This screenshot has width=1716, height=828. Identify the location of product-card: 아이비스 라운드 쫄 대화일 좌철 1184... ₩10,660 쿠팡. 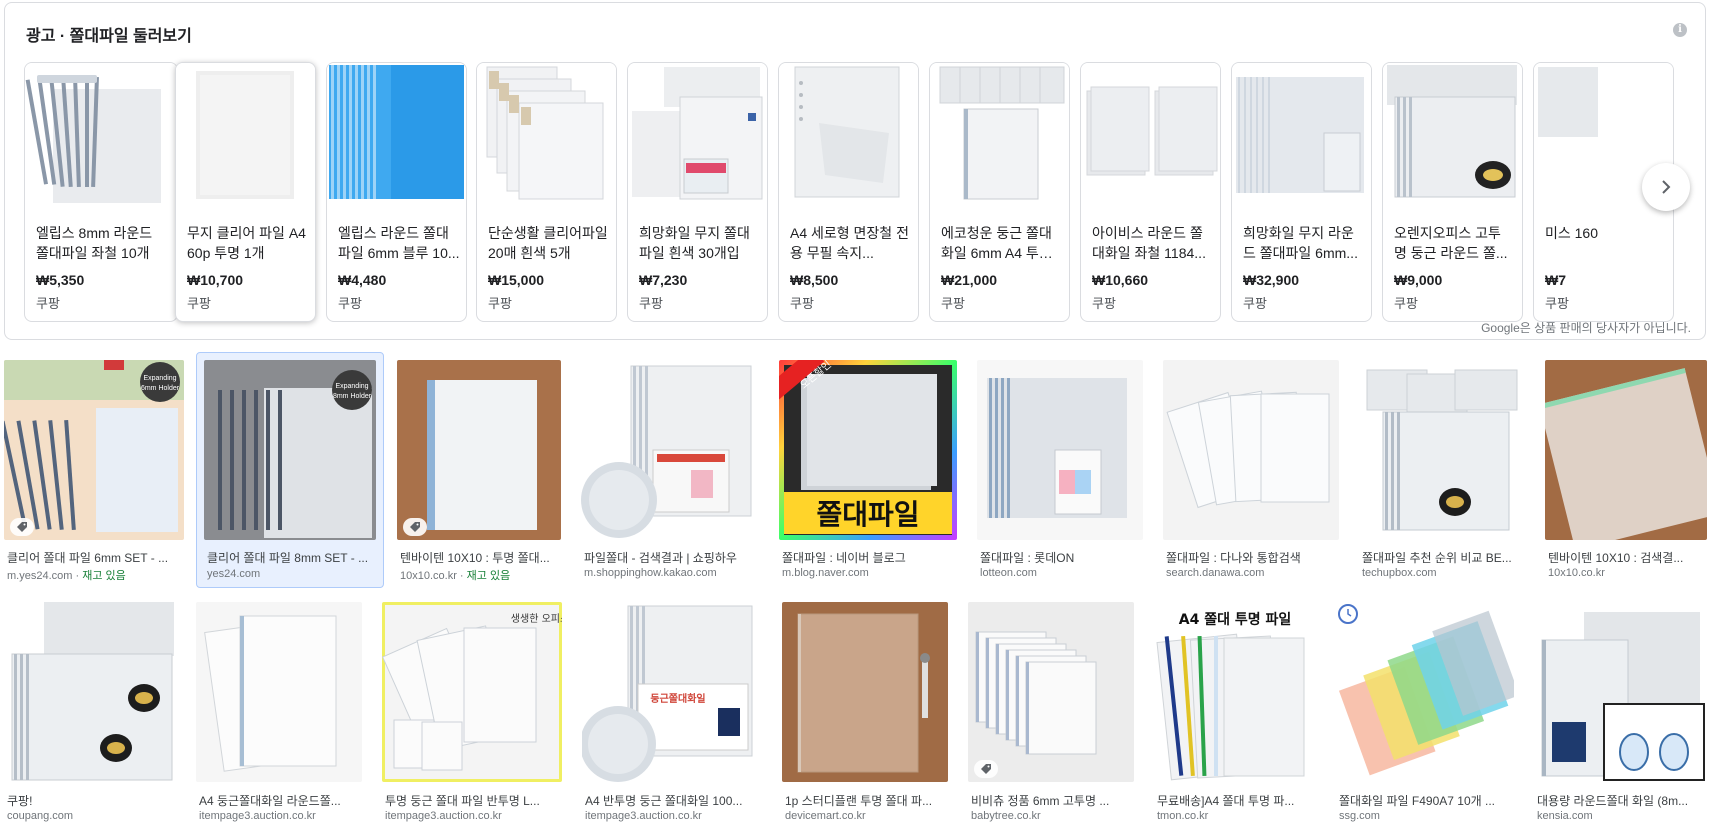
(1150, 192).